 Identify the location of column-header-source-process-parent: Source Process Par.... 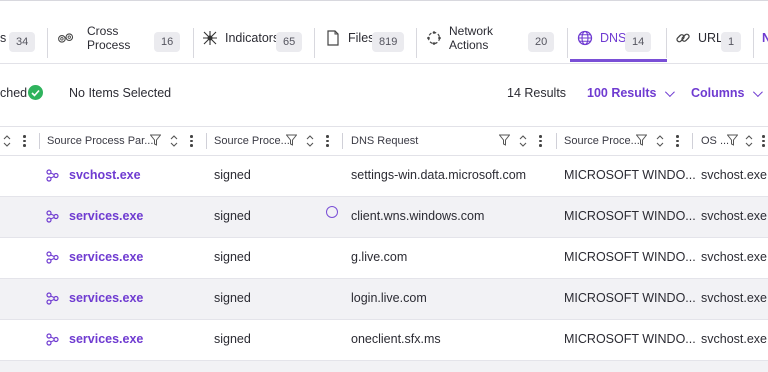
(100, 141).